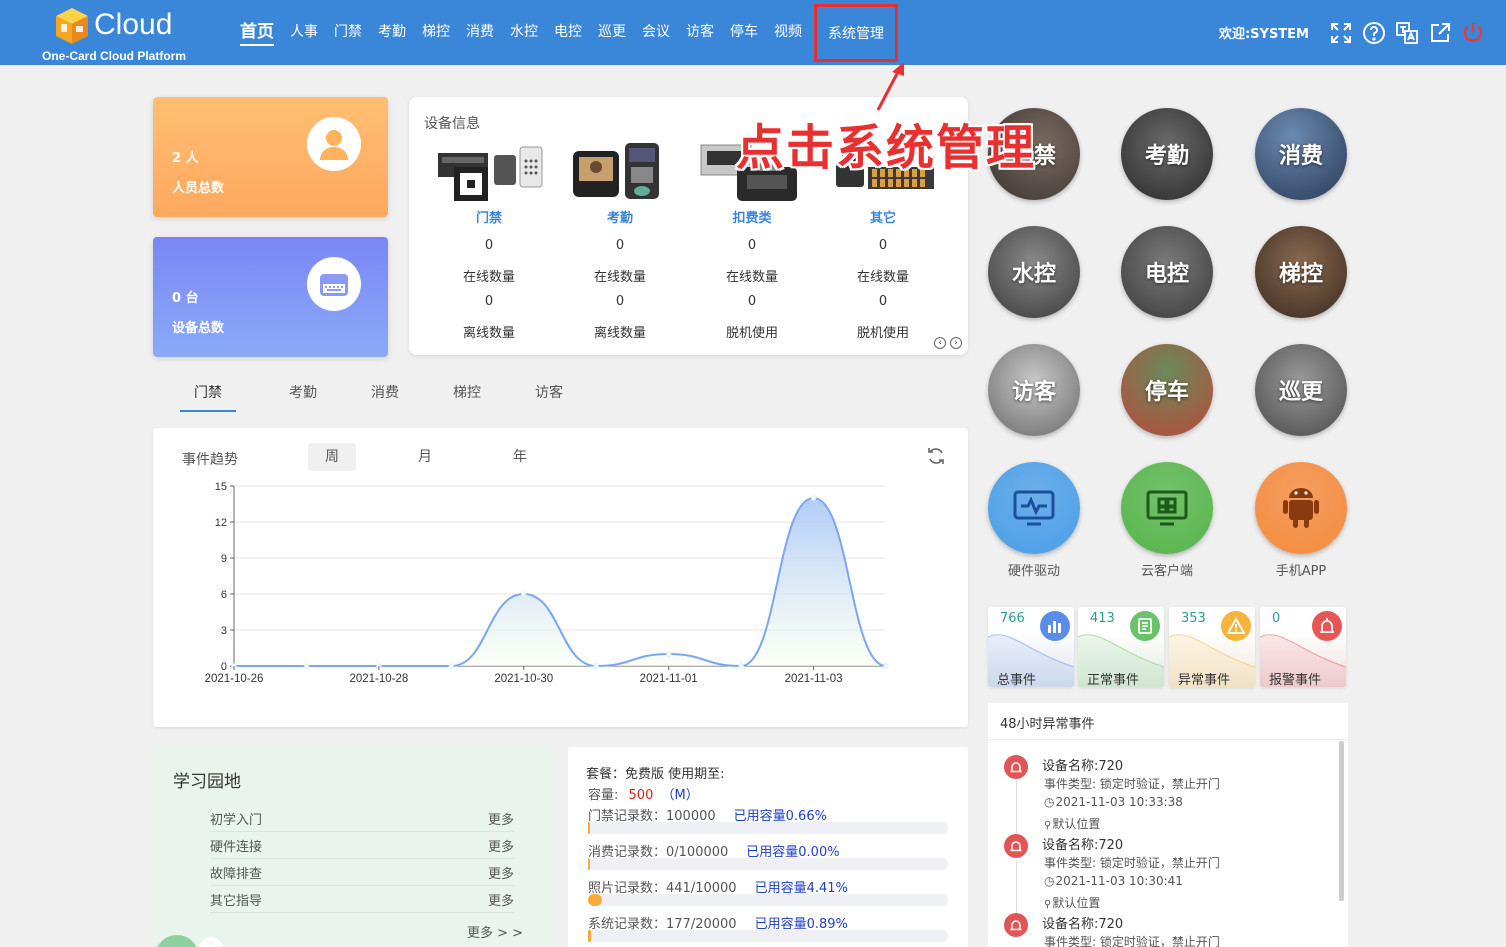 Image resolution: width=1506 pixels, height=947 pixels. Describe the element at coordinates (1145, 626) in the screenshot. I see `document-icon` at that location.